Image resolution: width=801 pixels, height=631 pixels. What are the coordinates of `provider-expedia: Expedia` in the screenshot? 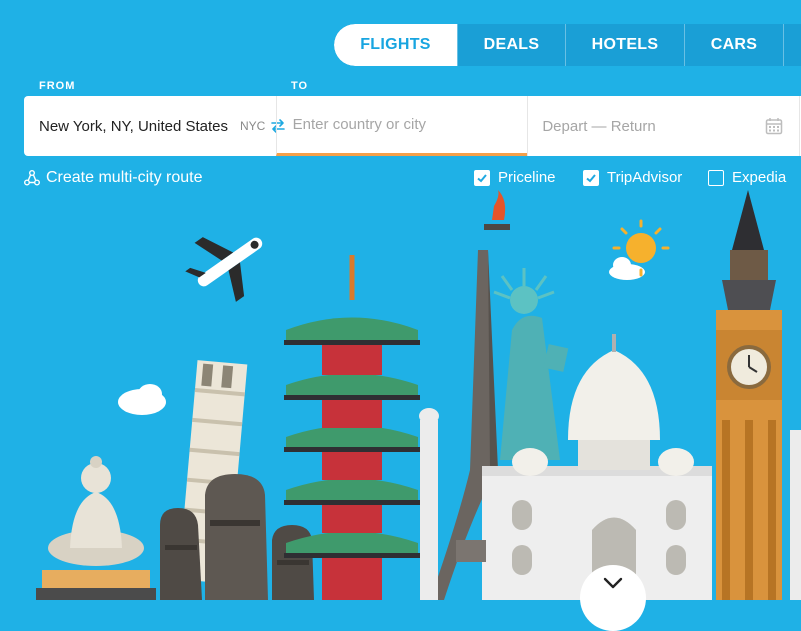 It's located at (747, 177).